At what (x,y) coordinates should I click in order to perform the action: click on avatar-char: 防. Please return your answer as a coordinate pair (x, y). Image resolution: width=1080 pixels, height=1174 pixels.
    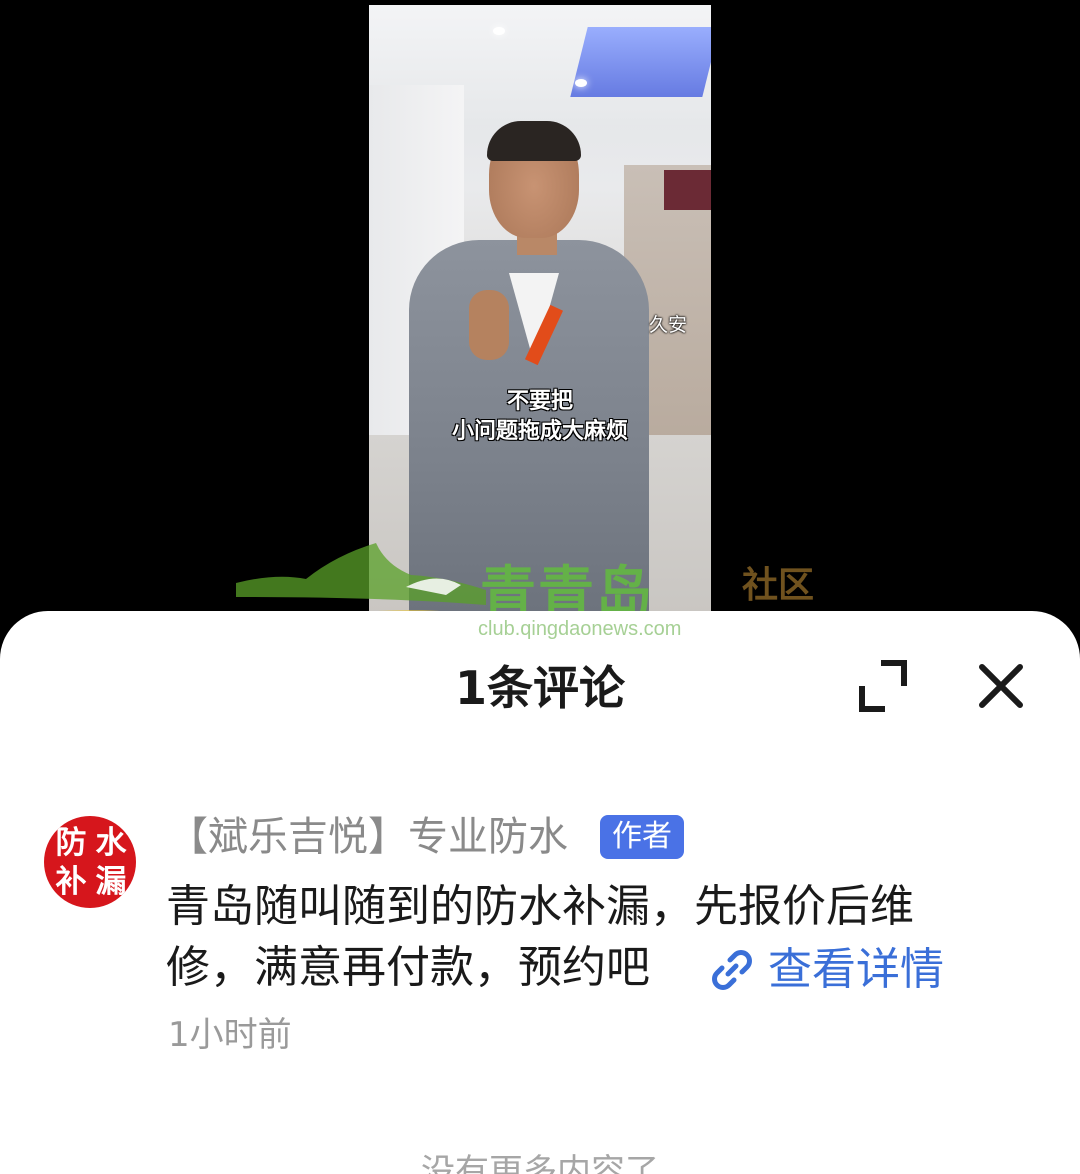
    Looking at the image, I should click on (71, 843).